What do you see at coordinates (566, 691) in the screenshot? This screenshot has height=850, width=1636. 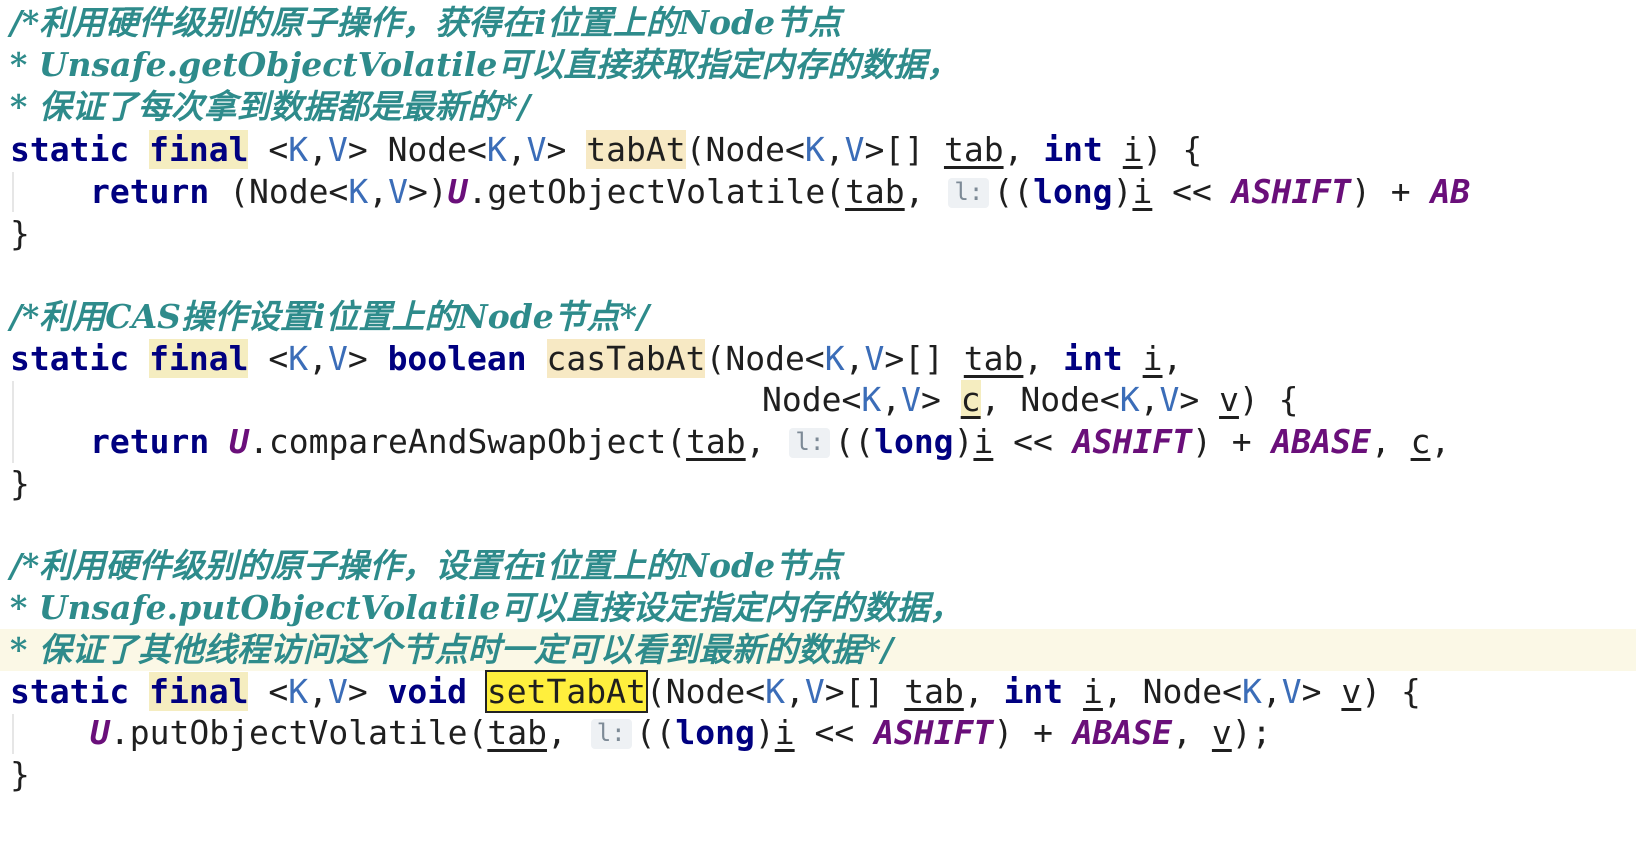 I see `method-name-setTabAt: setTabAt` at bounding box center [566, 691].